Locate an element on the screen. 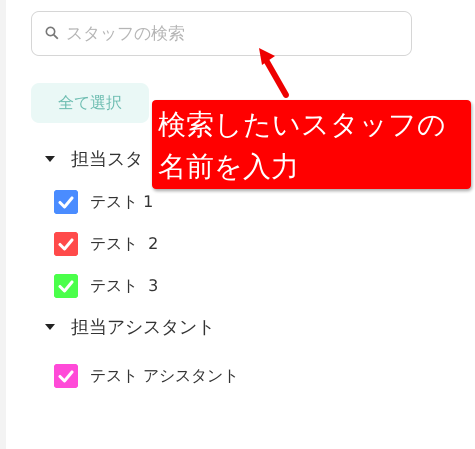  callout-note: 検索したいスタッフの名前を入力 is located at coordinates (311, 144).